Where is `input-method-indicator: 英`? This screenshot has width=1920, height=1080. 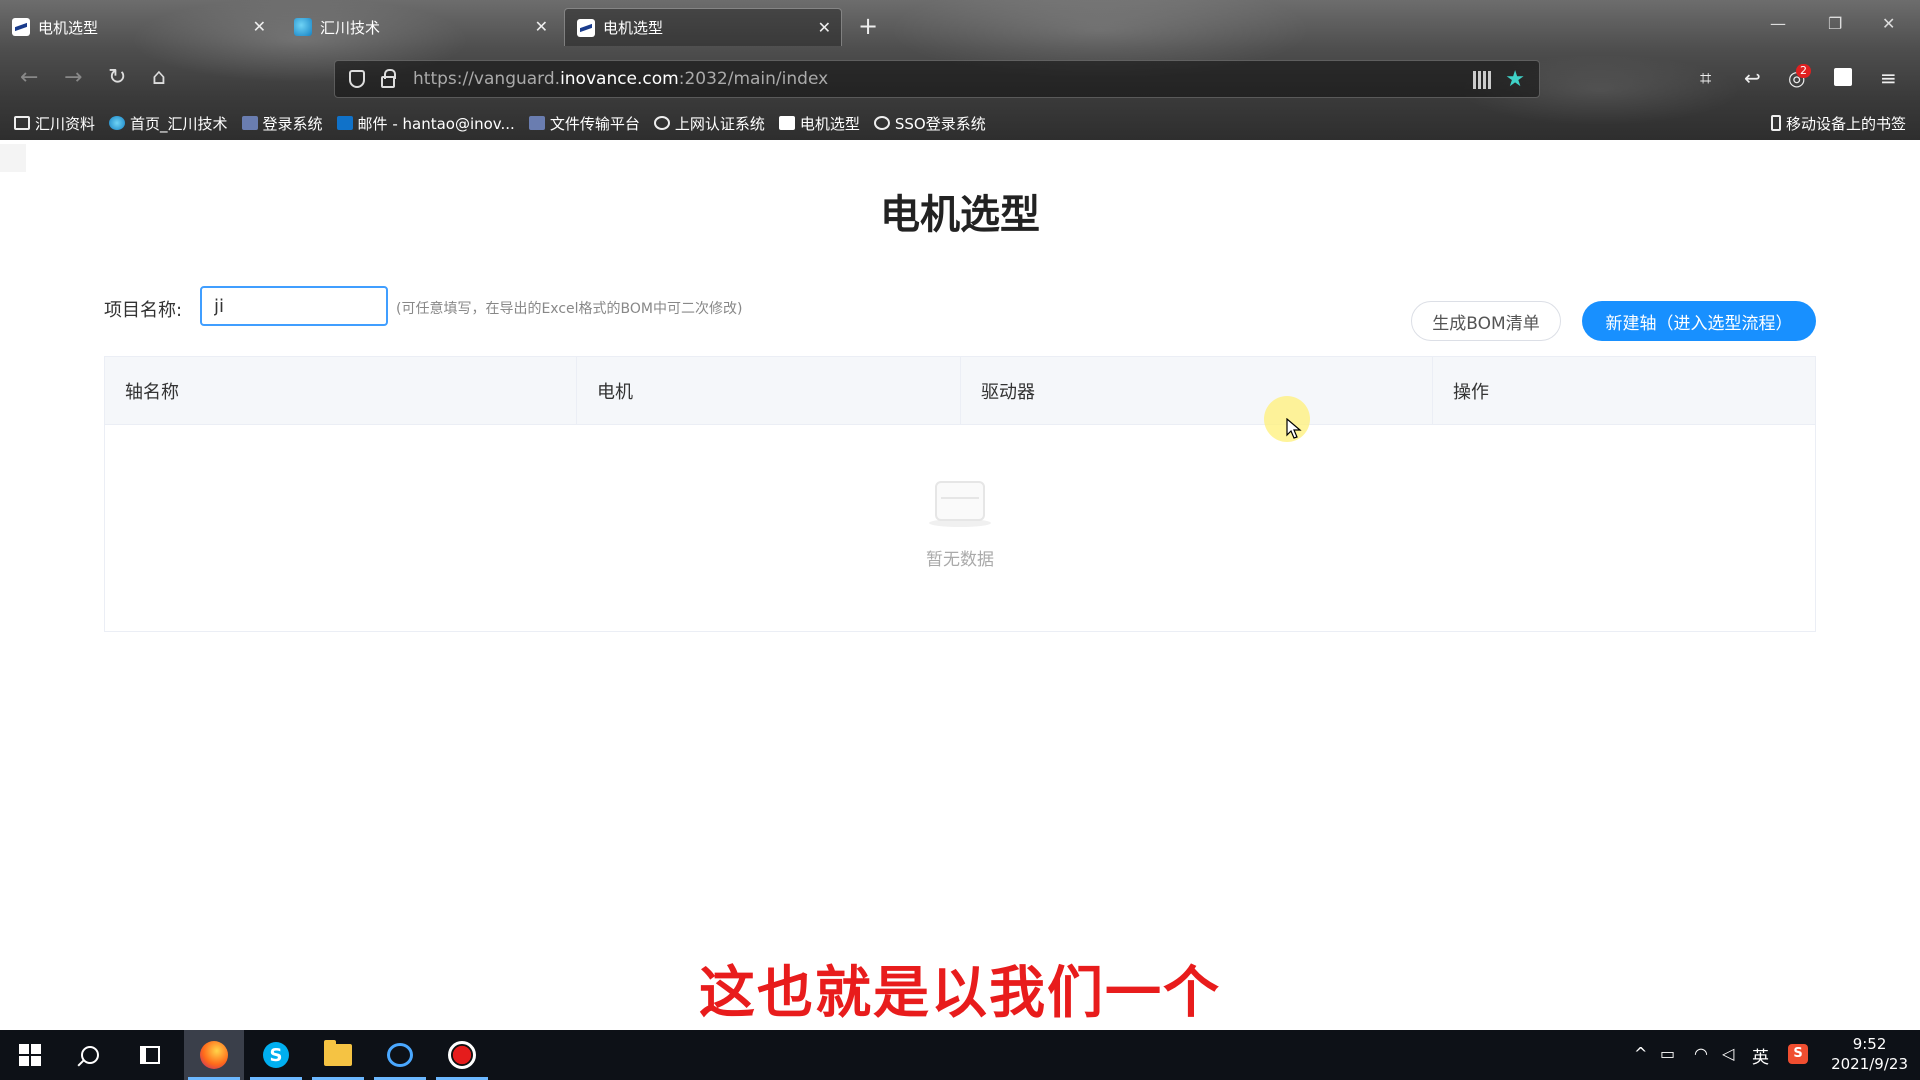 input-method-indicator: 英 is located at coordinates (1760, 1055).